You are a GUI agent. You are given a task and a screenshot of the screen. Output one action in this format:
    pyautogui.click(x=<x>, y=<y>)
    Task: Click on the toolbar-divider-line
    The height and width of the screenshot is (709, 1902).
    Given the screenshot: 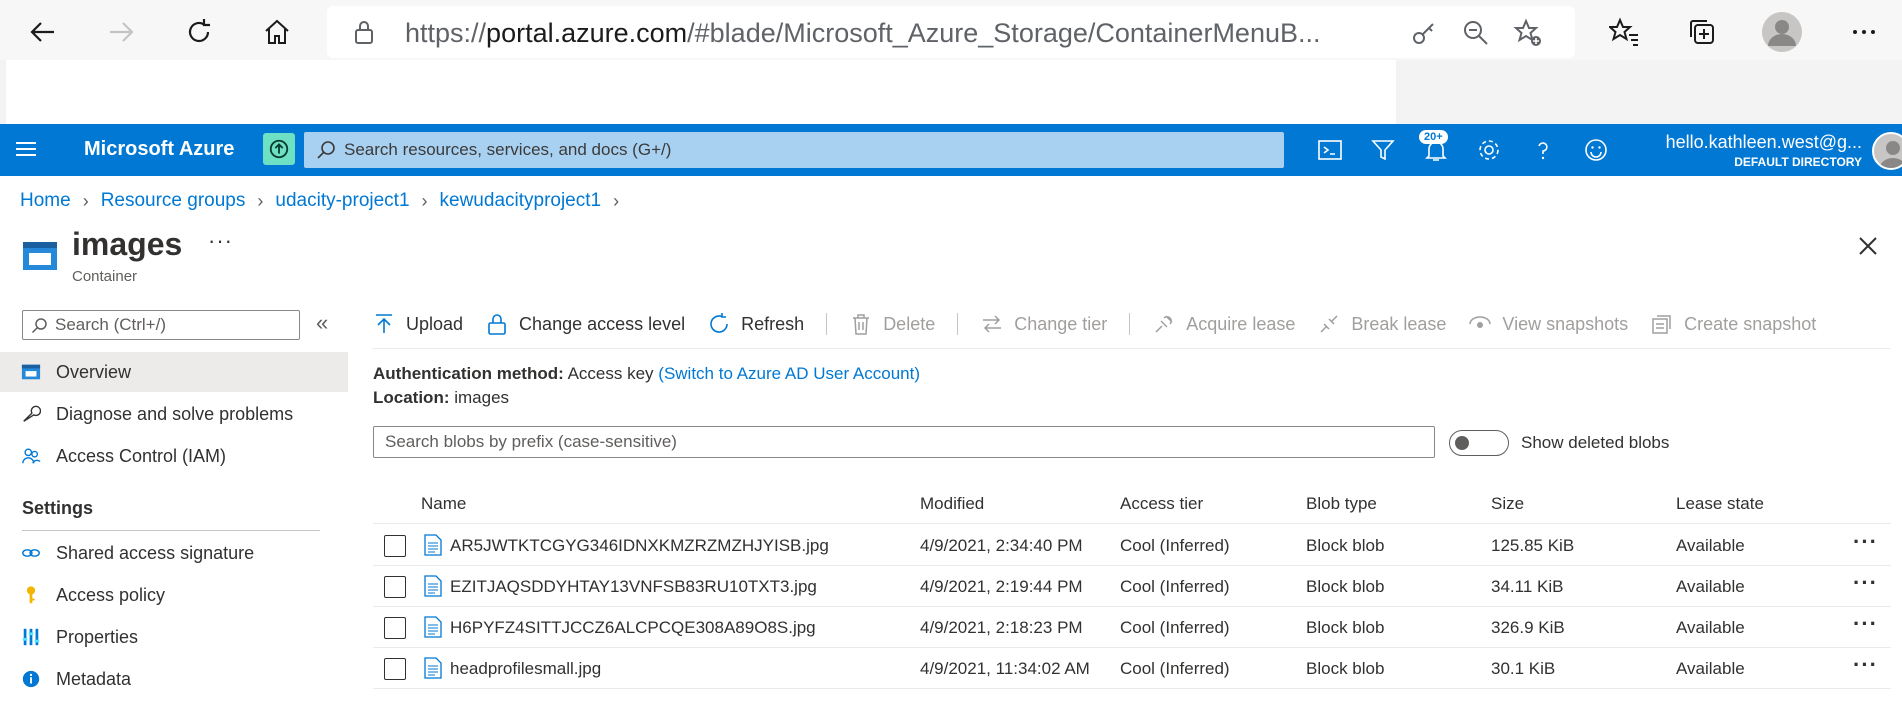 What is the action you would take?
    pyautogui.click(x=1131, y=348)
    